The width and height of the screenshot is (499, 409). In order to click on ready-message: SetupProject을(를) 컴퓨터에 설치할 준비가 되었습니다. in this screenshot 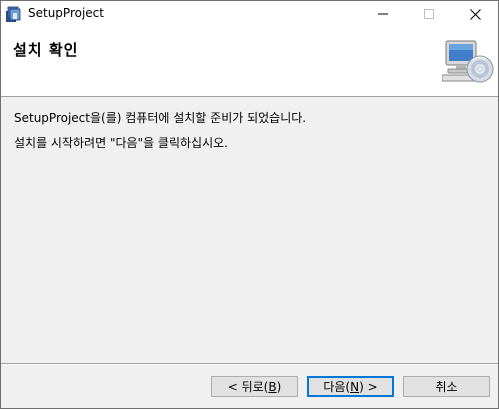, I will do `click(160, 118)`.